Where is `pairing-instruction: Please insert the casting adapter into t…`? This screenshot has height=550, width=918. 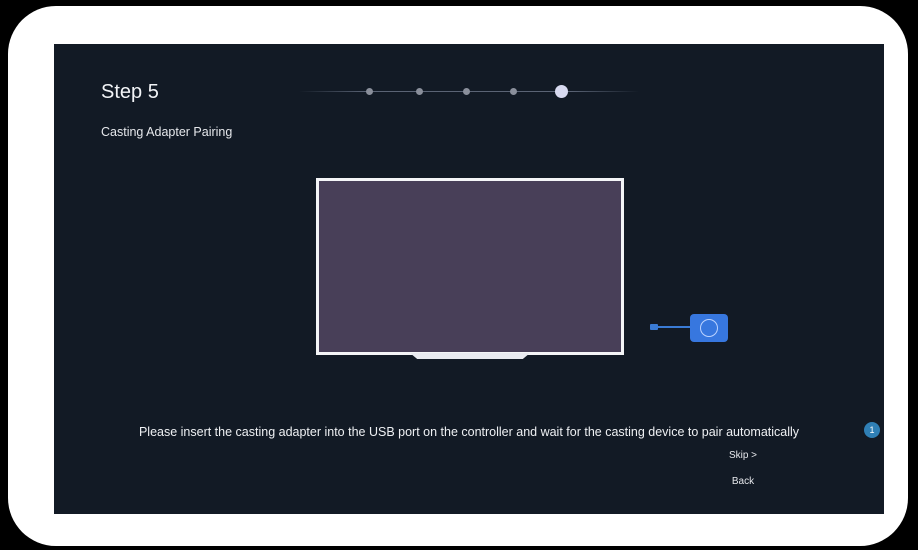 pairing-instruction: Please insert the casting adapter into t… is located at coordinates (469, 432).